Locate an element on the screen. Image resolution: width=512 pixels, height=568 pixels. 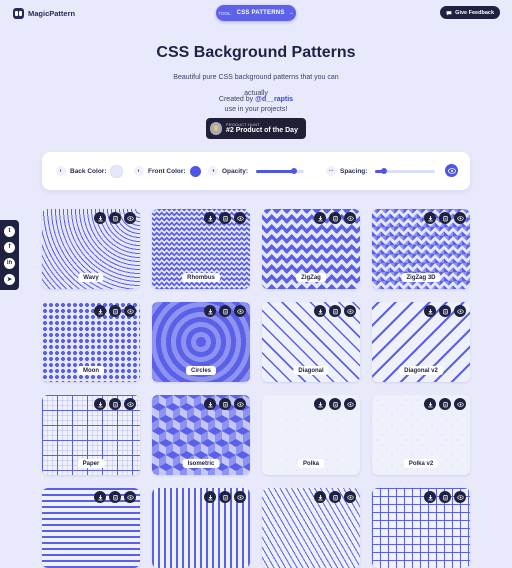
brand-logo: MagicPattern is located at coordinates (44, 13).